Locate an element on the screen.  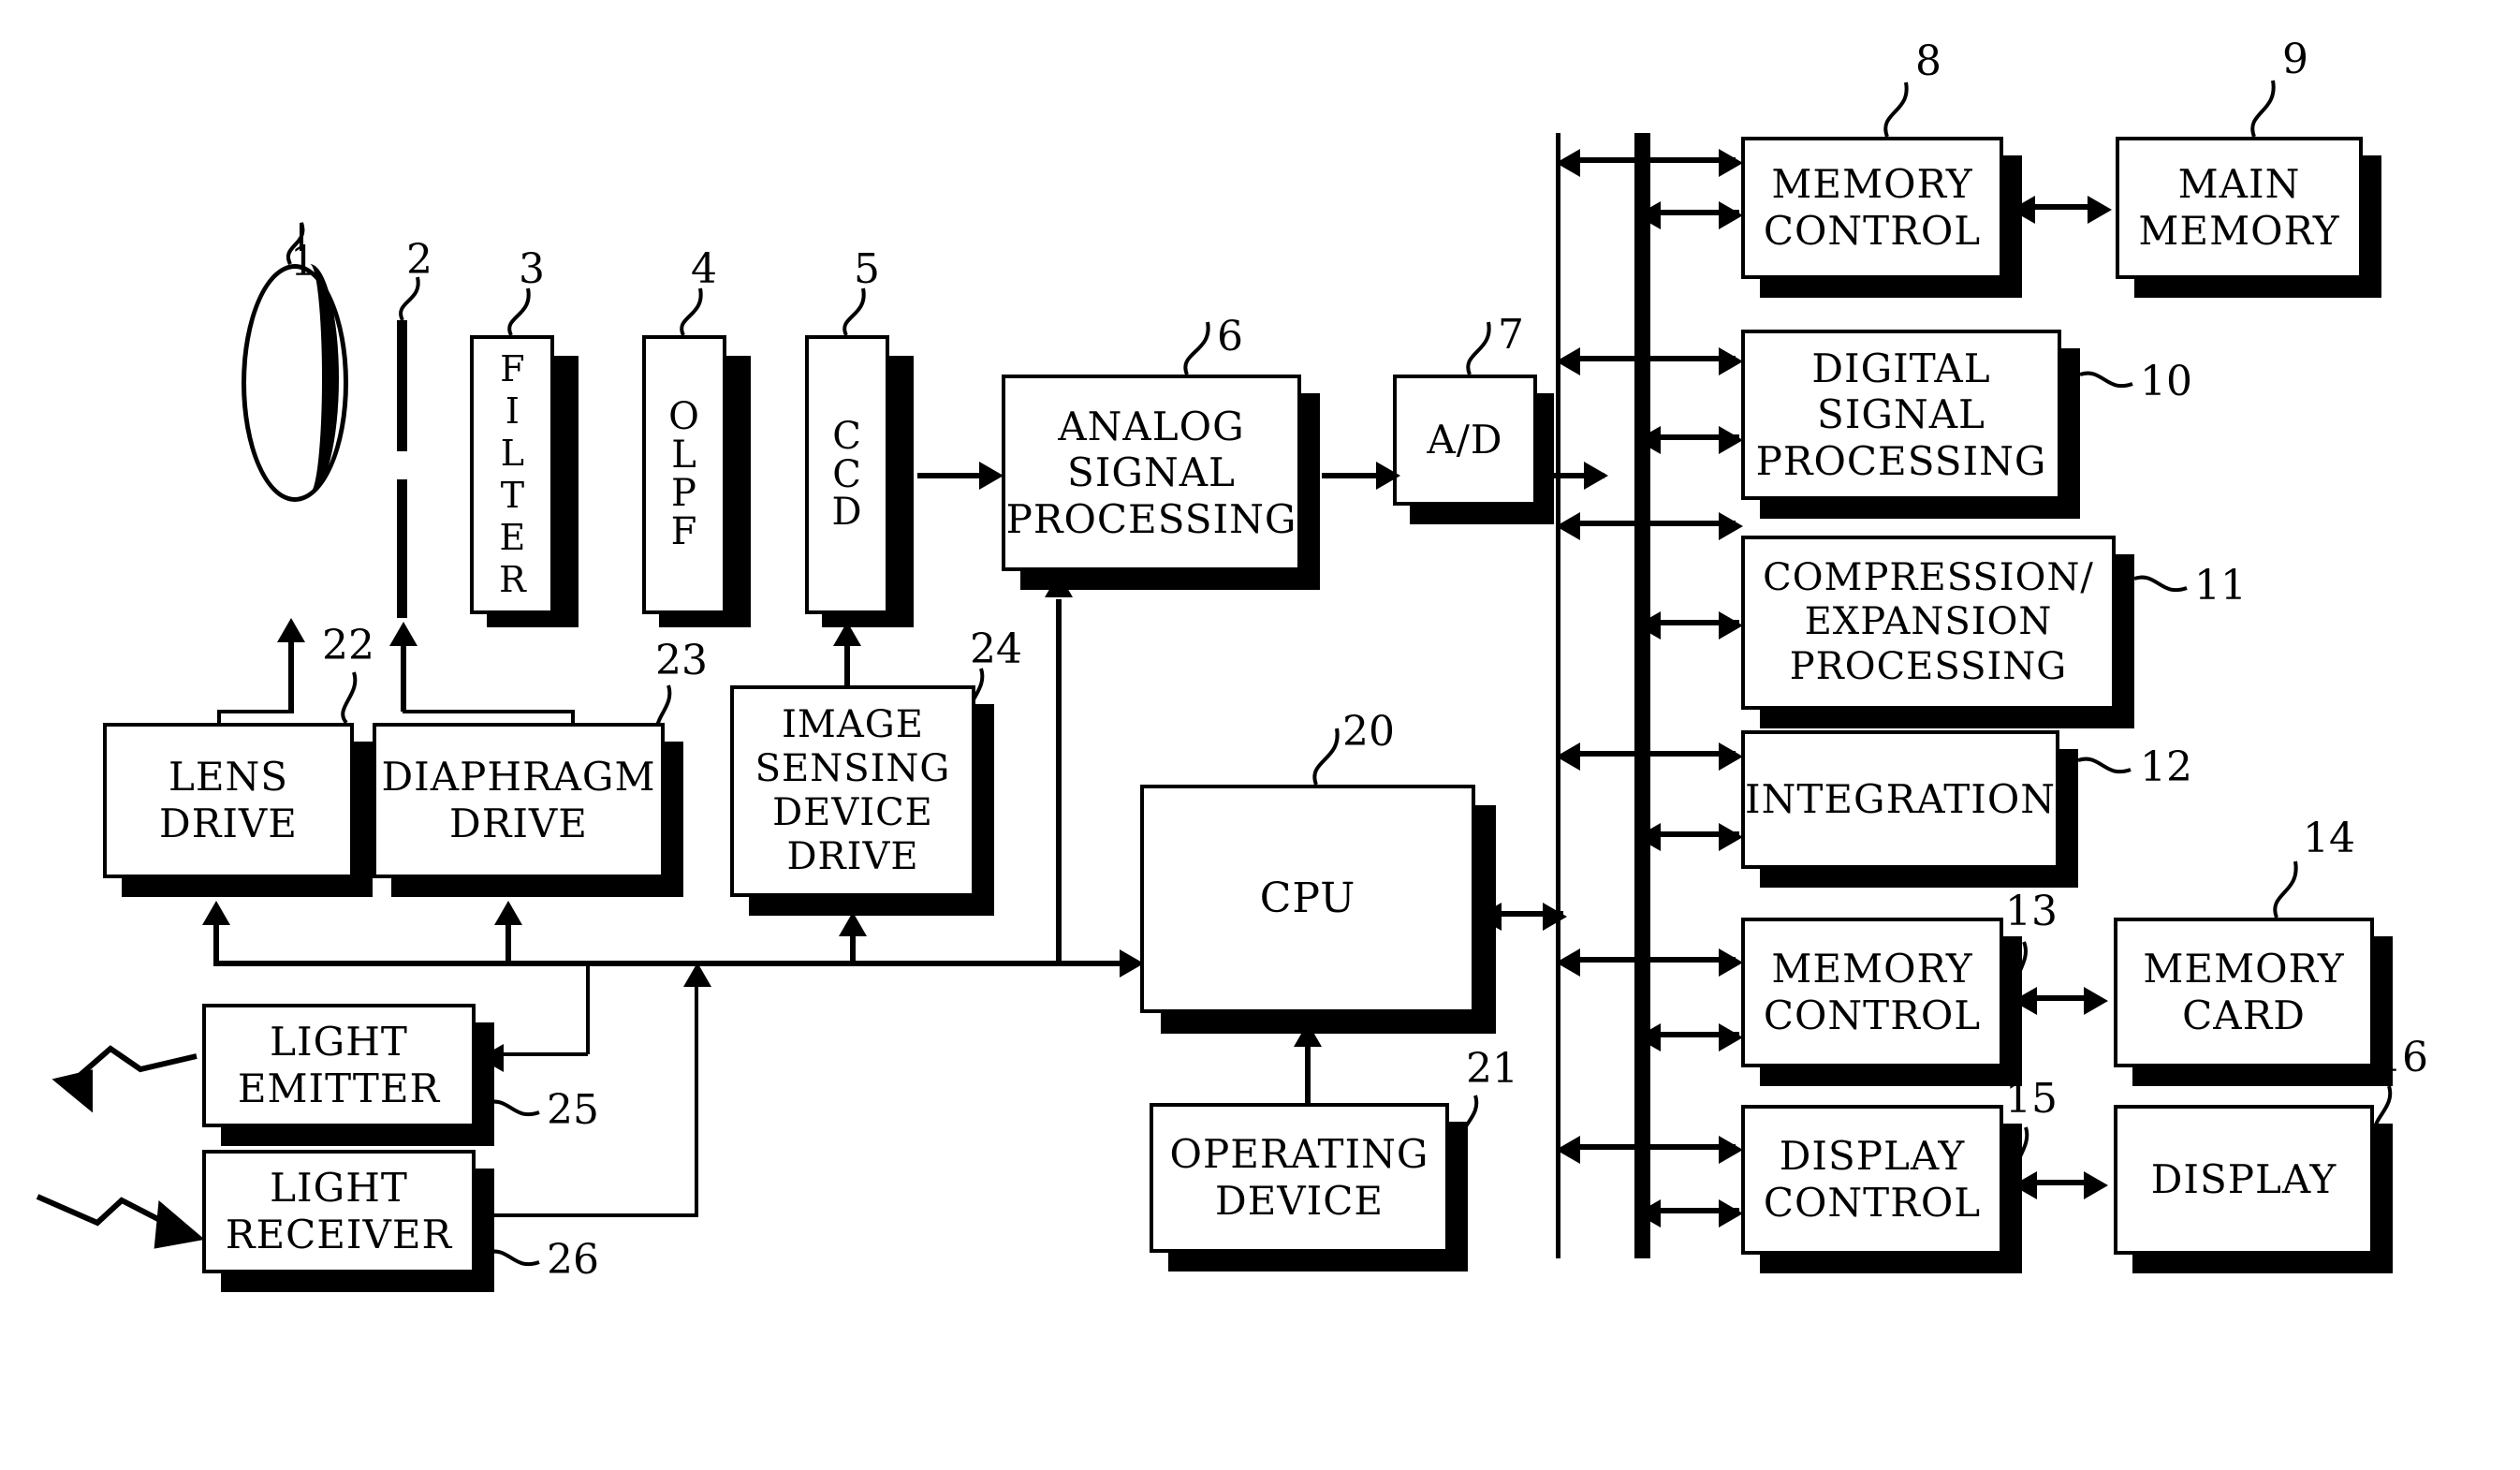
ad-label: A/D is located at coordinates (1465, 440).